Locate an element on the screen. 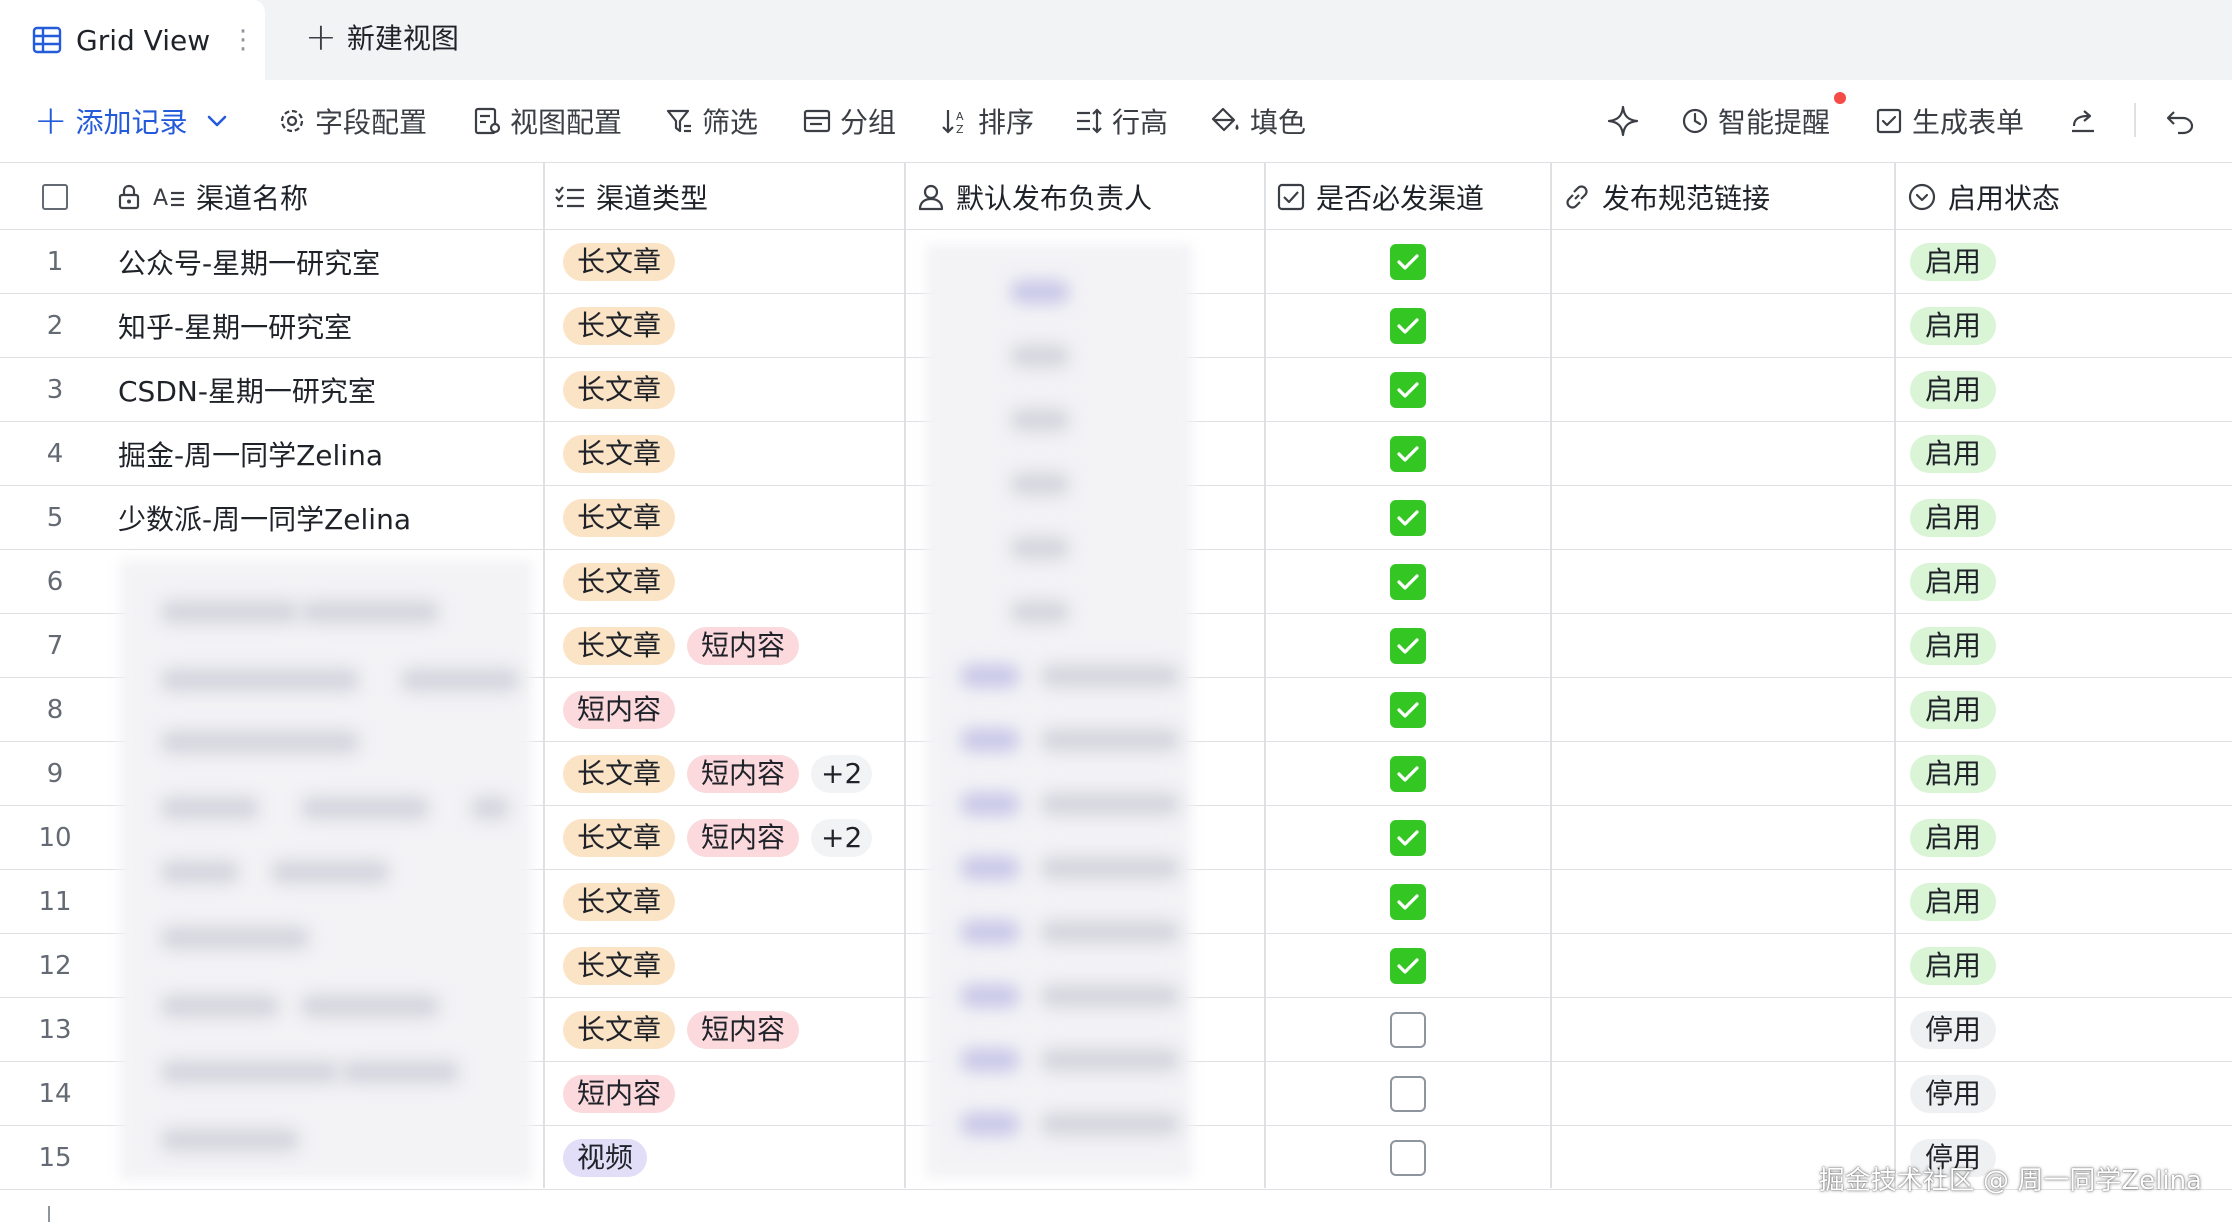  select-all-checkbox is located at coordinates (55, 197).